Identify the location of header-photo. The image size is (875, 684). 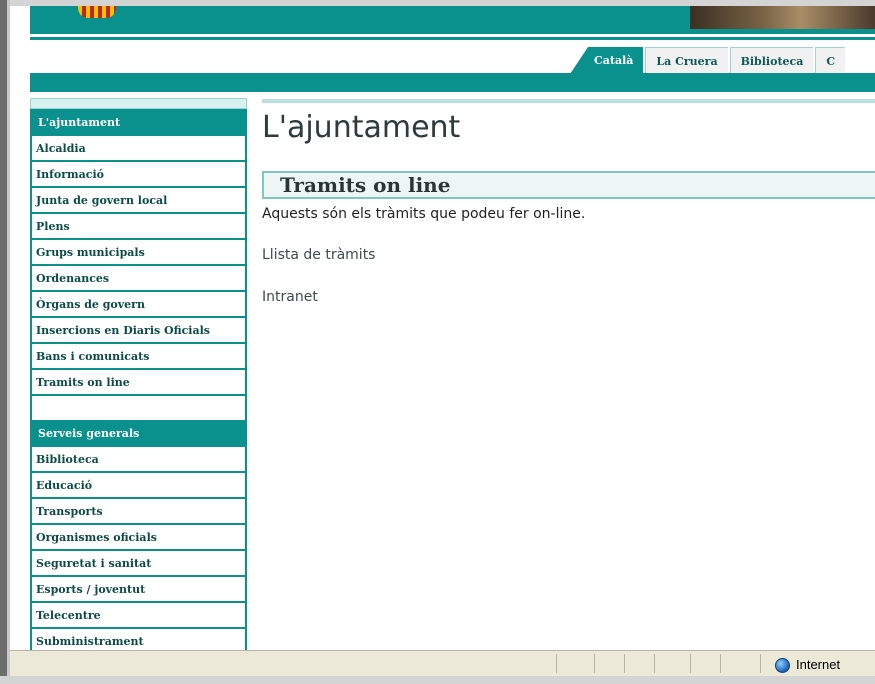
(782, 17).